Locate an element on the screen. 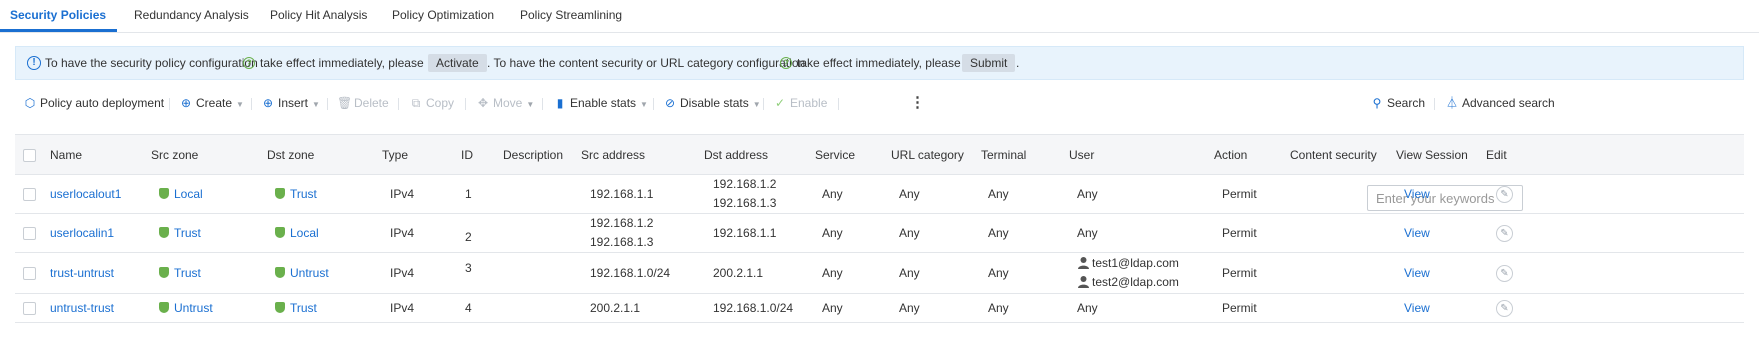 Image resolution: width=1759 pixels, height=351 pixels. dst-zone-link: Untrust is located at coordinates (309, 273).